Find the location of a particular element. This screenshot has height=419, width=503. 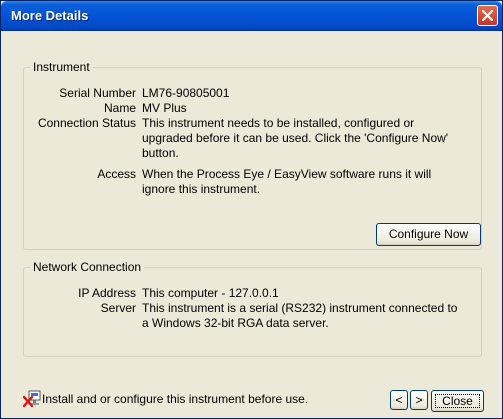

close-icon is located at coordinates (487, 15).